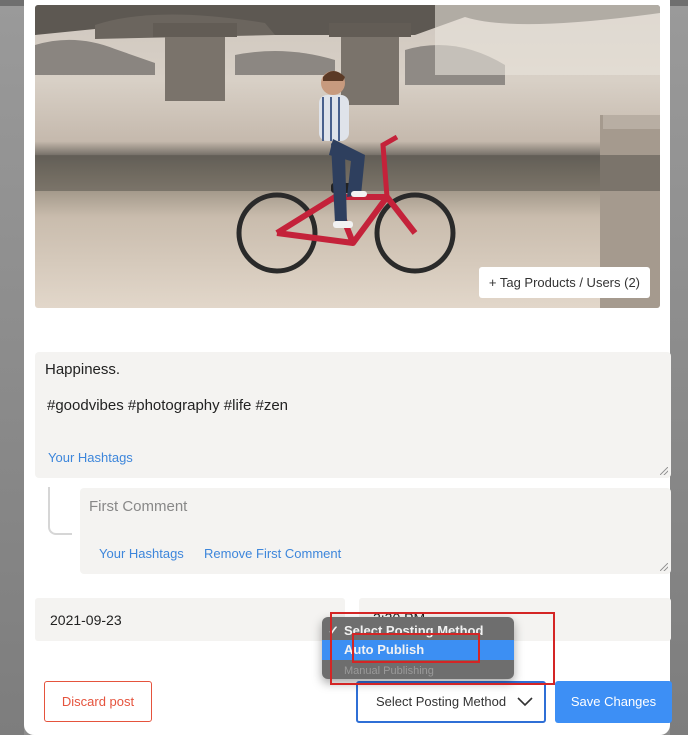  What do you see at coordinates (384, 649) in the screenshot?
I see `dropdown-option-label: Auto Publish` at bounding box center [384, 649].